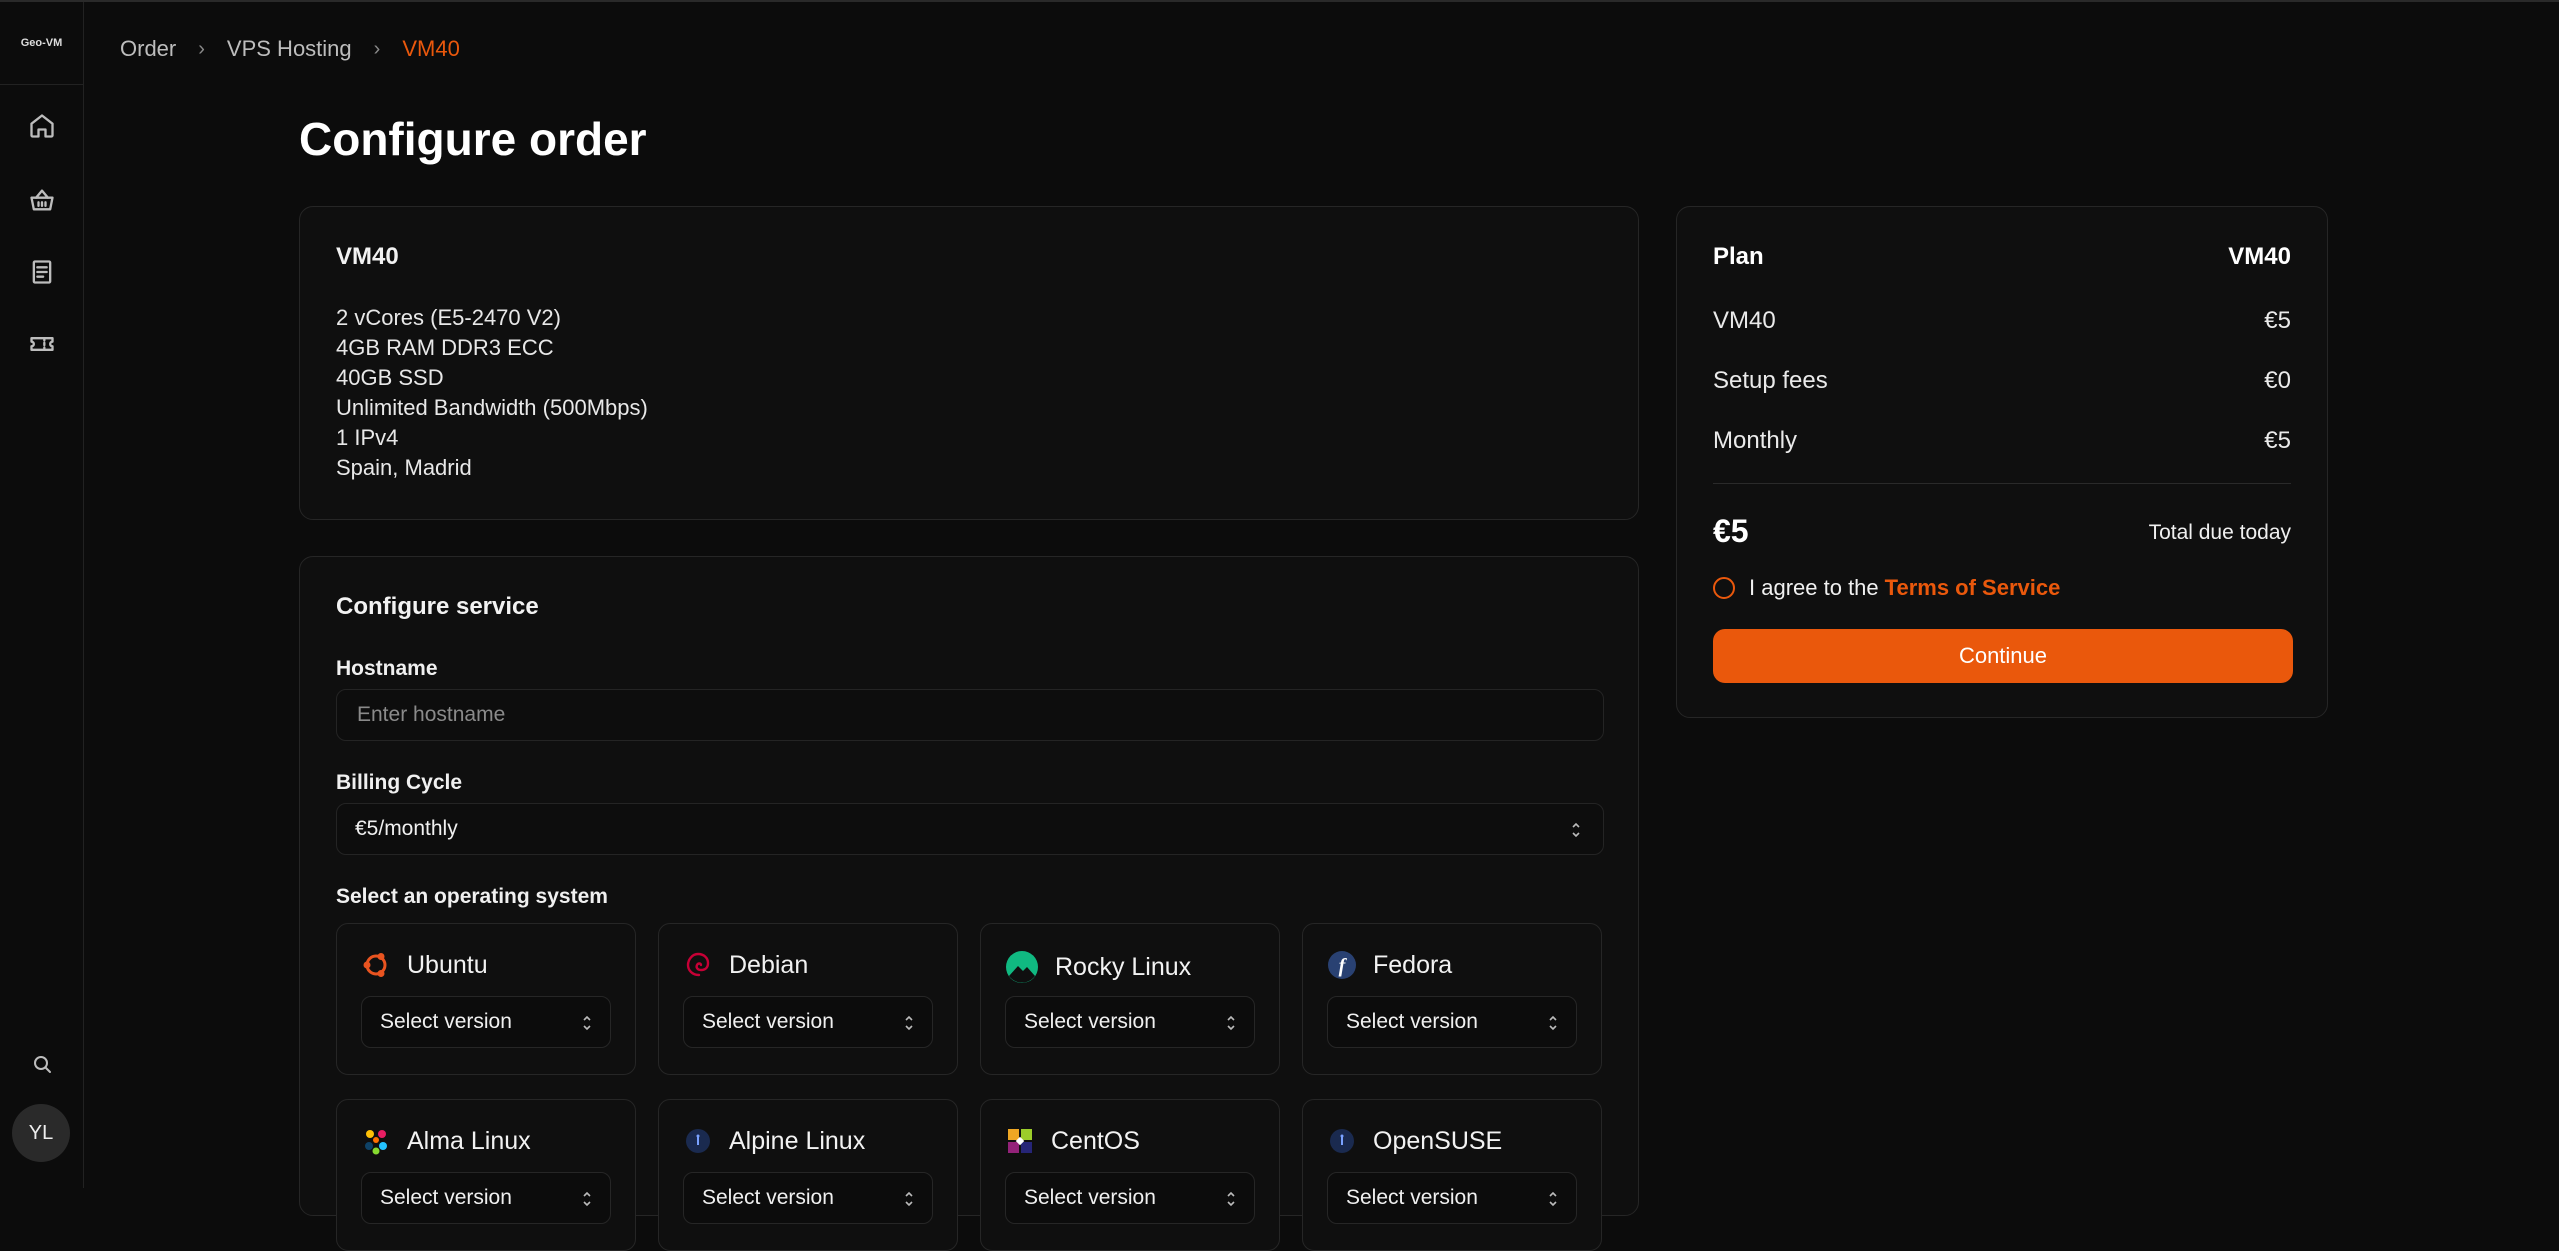 This screenshot has height=1251, width=2559. I want to click on opensuse-icon, so click(1342, 1141).